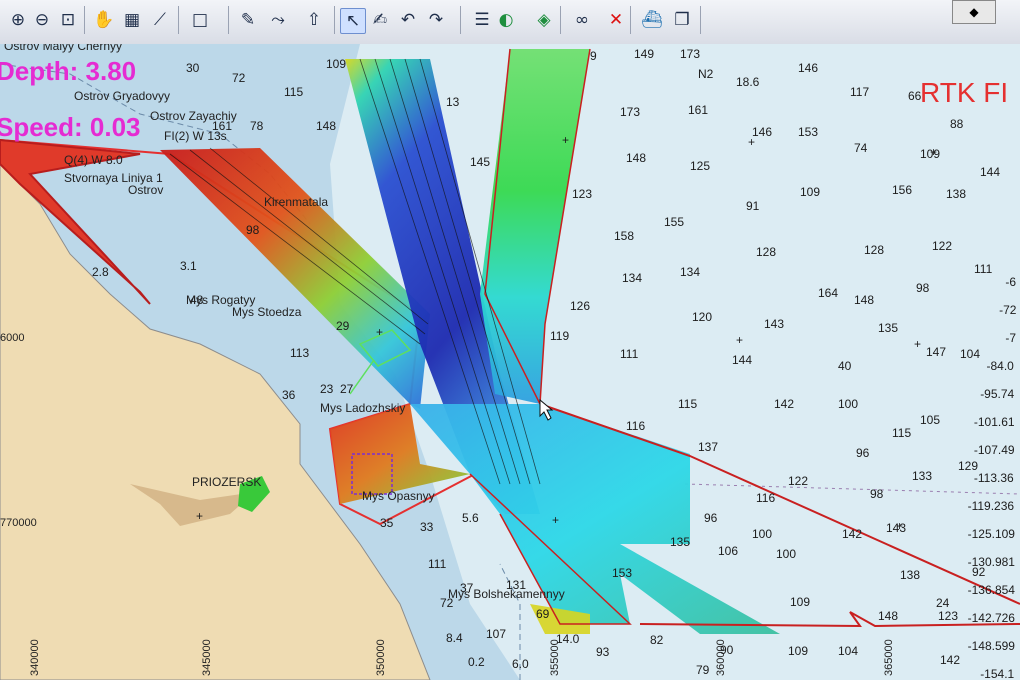 Image resolution: width=1020 pixels, height=680 pixels. What do you see at coordinates (248, 20) in the screenshot?
I see `pencil-icon: ✎` at bounding box center [248, 20].